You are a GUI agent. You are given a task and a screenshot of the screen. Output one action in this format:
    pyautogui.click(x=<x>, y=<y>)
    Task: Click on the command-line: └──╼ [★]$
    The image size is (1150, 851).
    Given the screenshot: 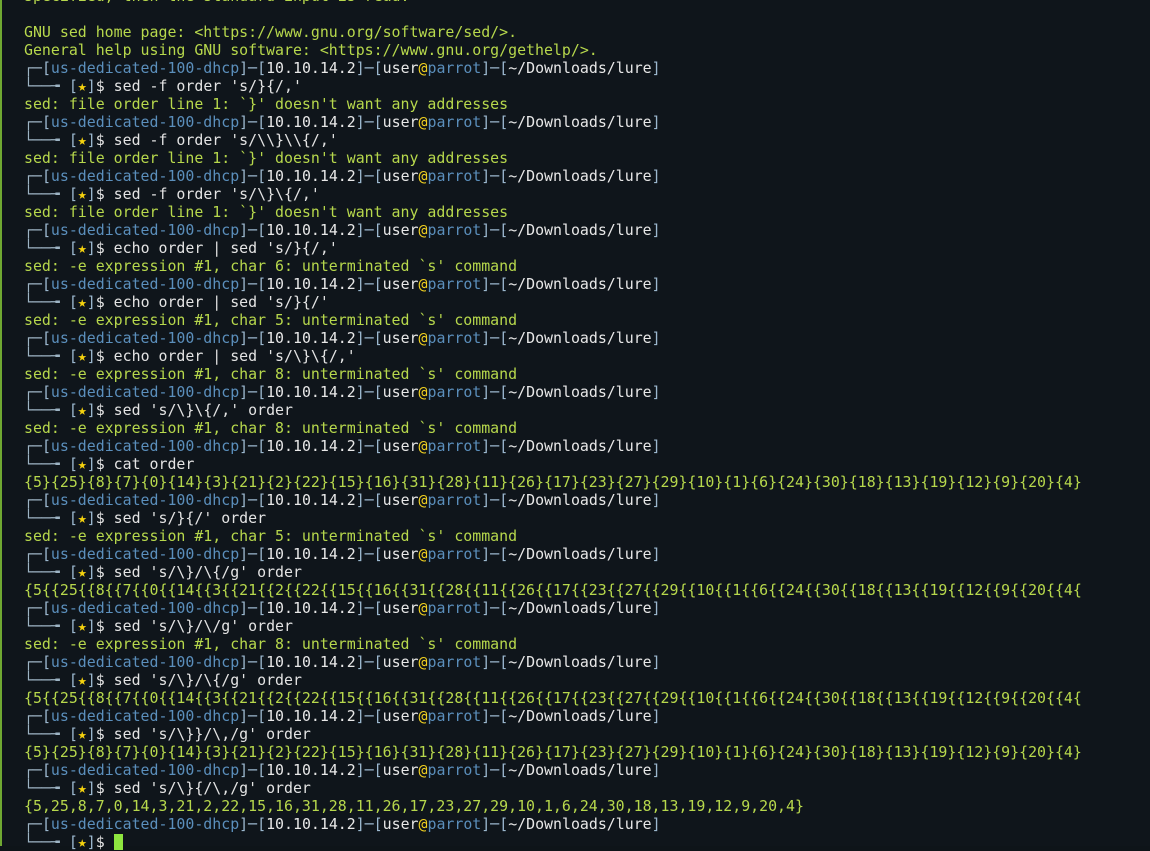 What is the action you would take?
    pyautogui.click(x=553, y=842)
    